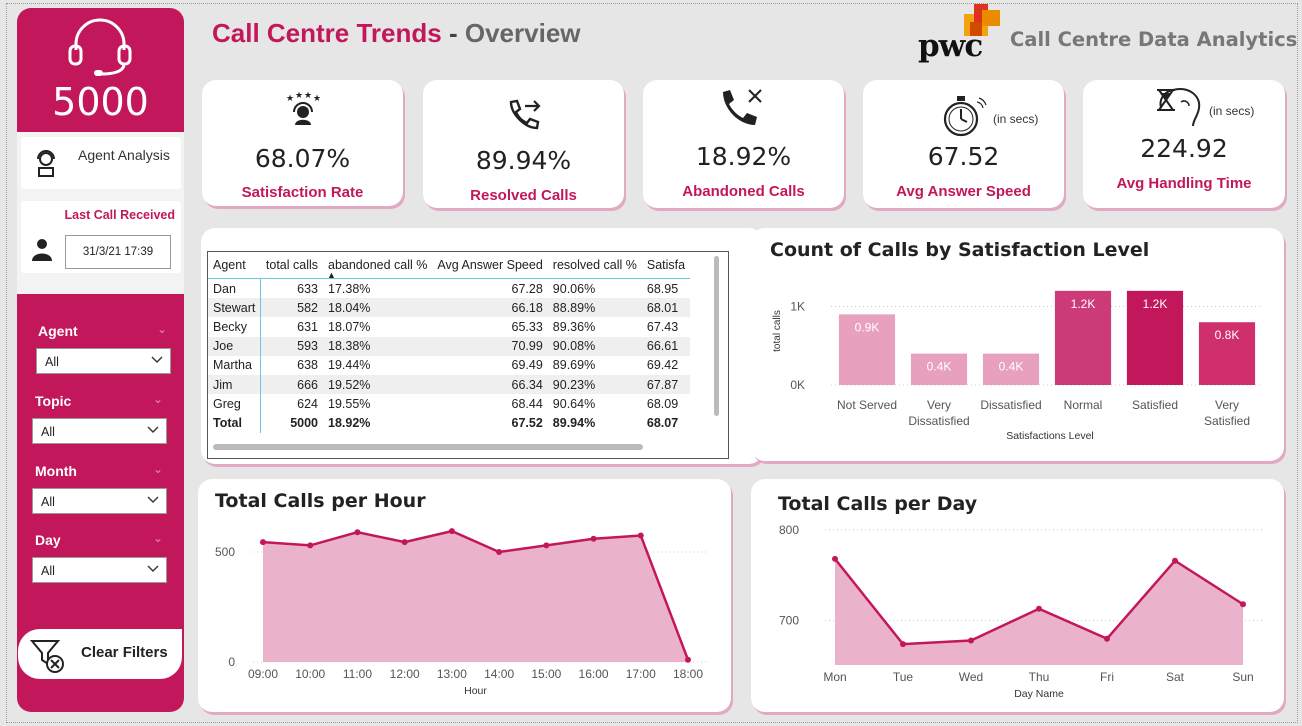 This screenshot has width=1302, height=726. What do you see at coordinates (965, 116) in the screenshot?
I see `stopwatch-icon` at bounding box center [965, 116].